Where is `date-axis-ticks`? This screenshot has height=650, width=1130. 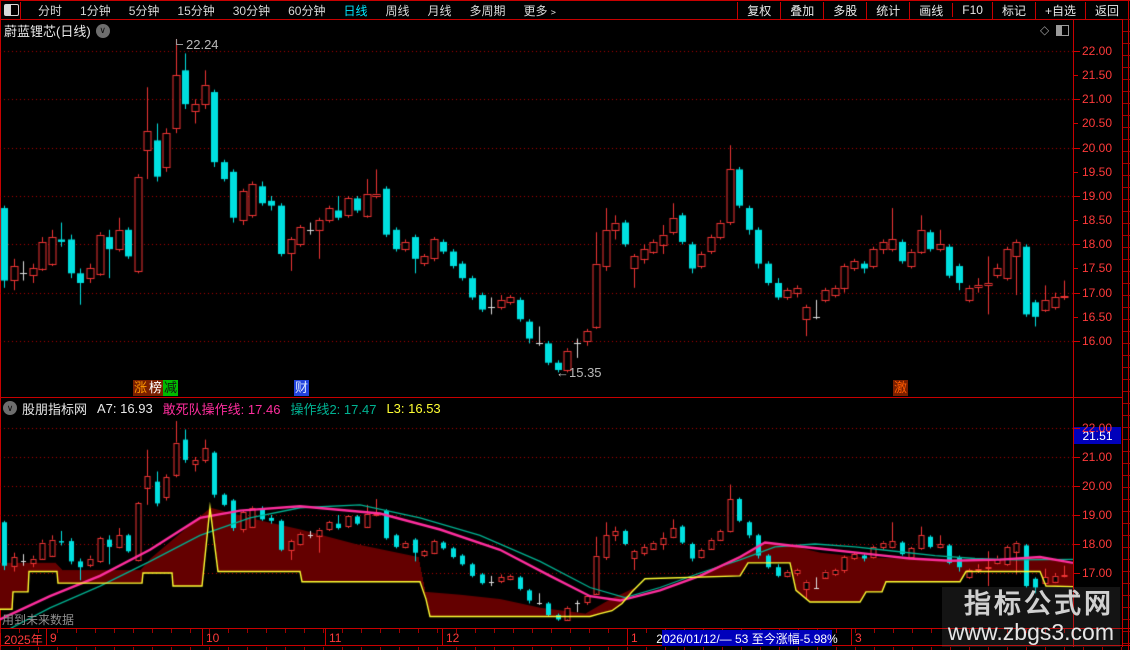
date-axis-ticks is located at coordinates (536, 631).